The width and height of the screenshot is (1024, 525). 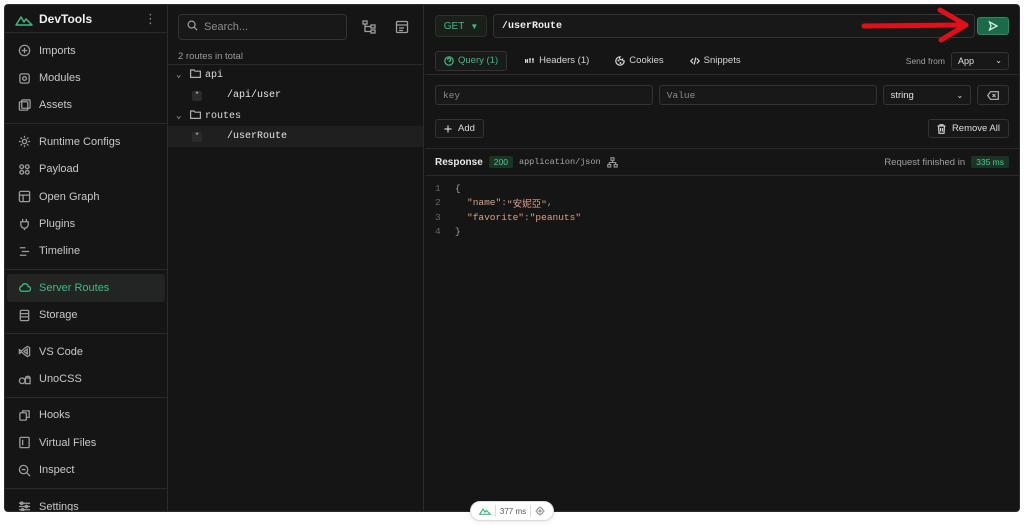 I want to click on route-item: * /userRoute, so click(x=295, y=136).